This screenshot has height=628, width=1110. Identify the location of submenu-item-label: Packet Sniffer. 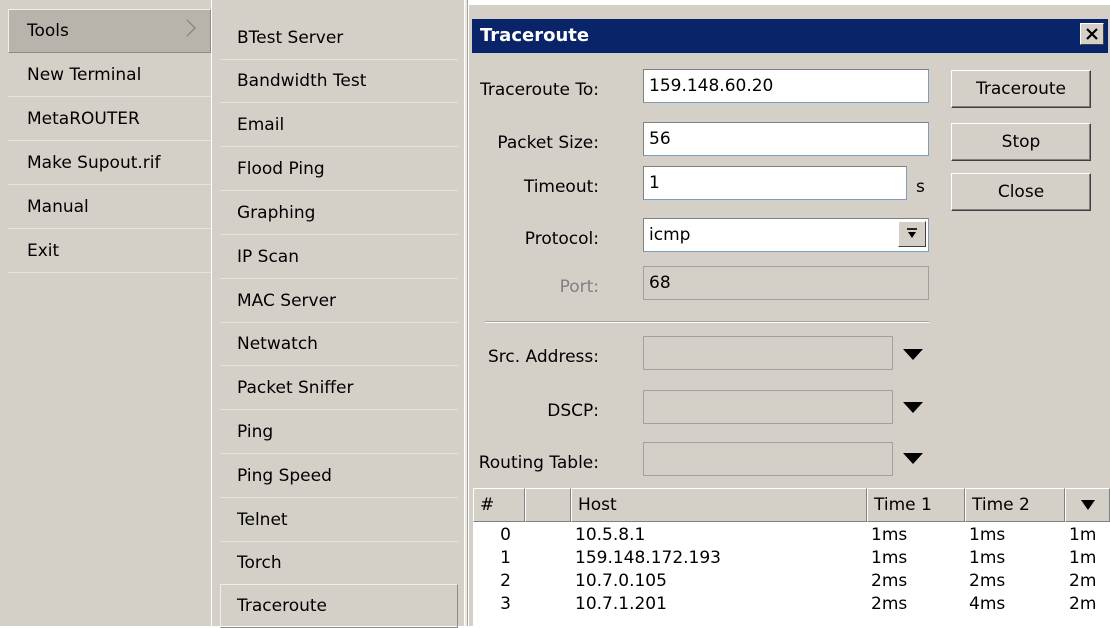
(295, 387).